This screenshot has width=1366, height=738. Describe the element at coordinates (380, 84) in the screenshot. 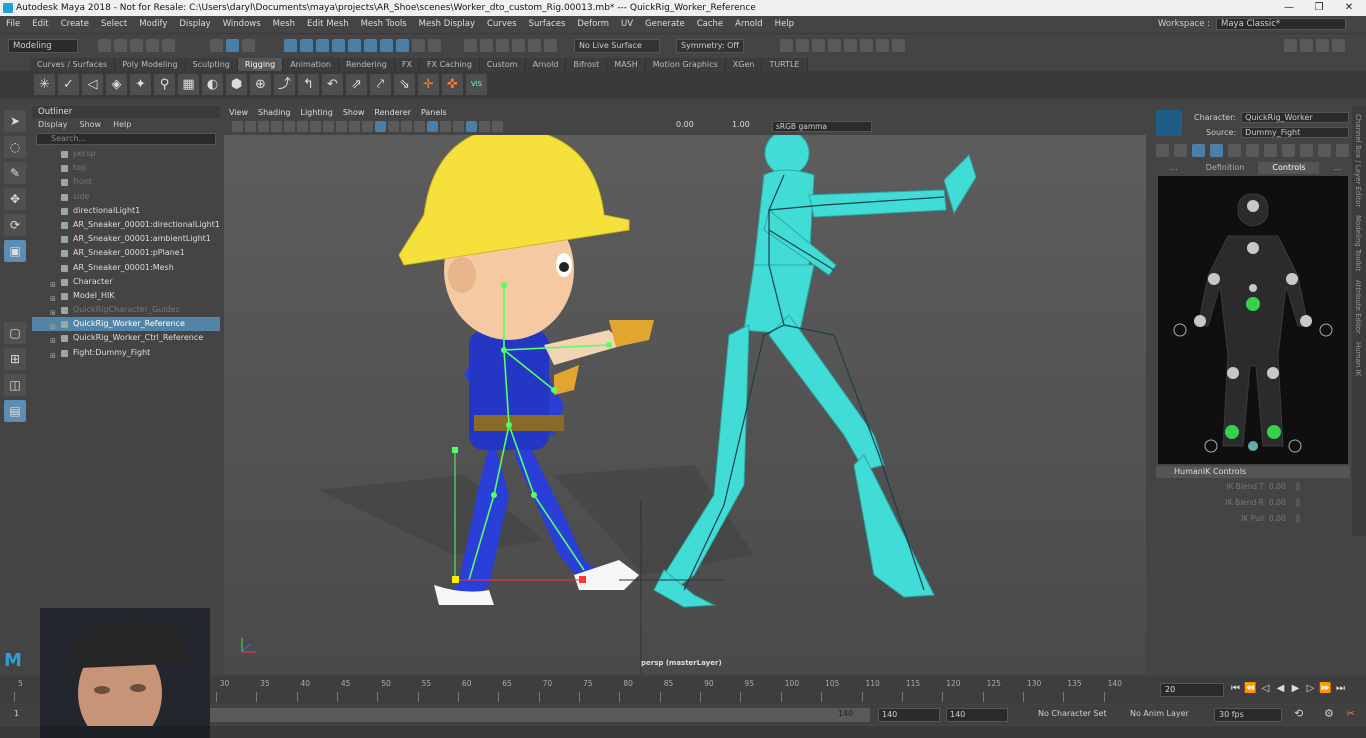

I see `pole-vector-icon: ⤤` at that location.